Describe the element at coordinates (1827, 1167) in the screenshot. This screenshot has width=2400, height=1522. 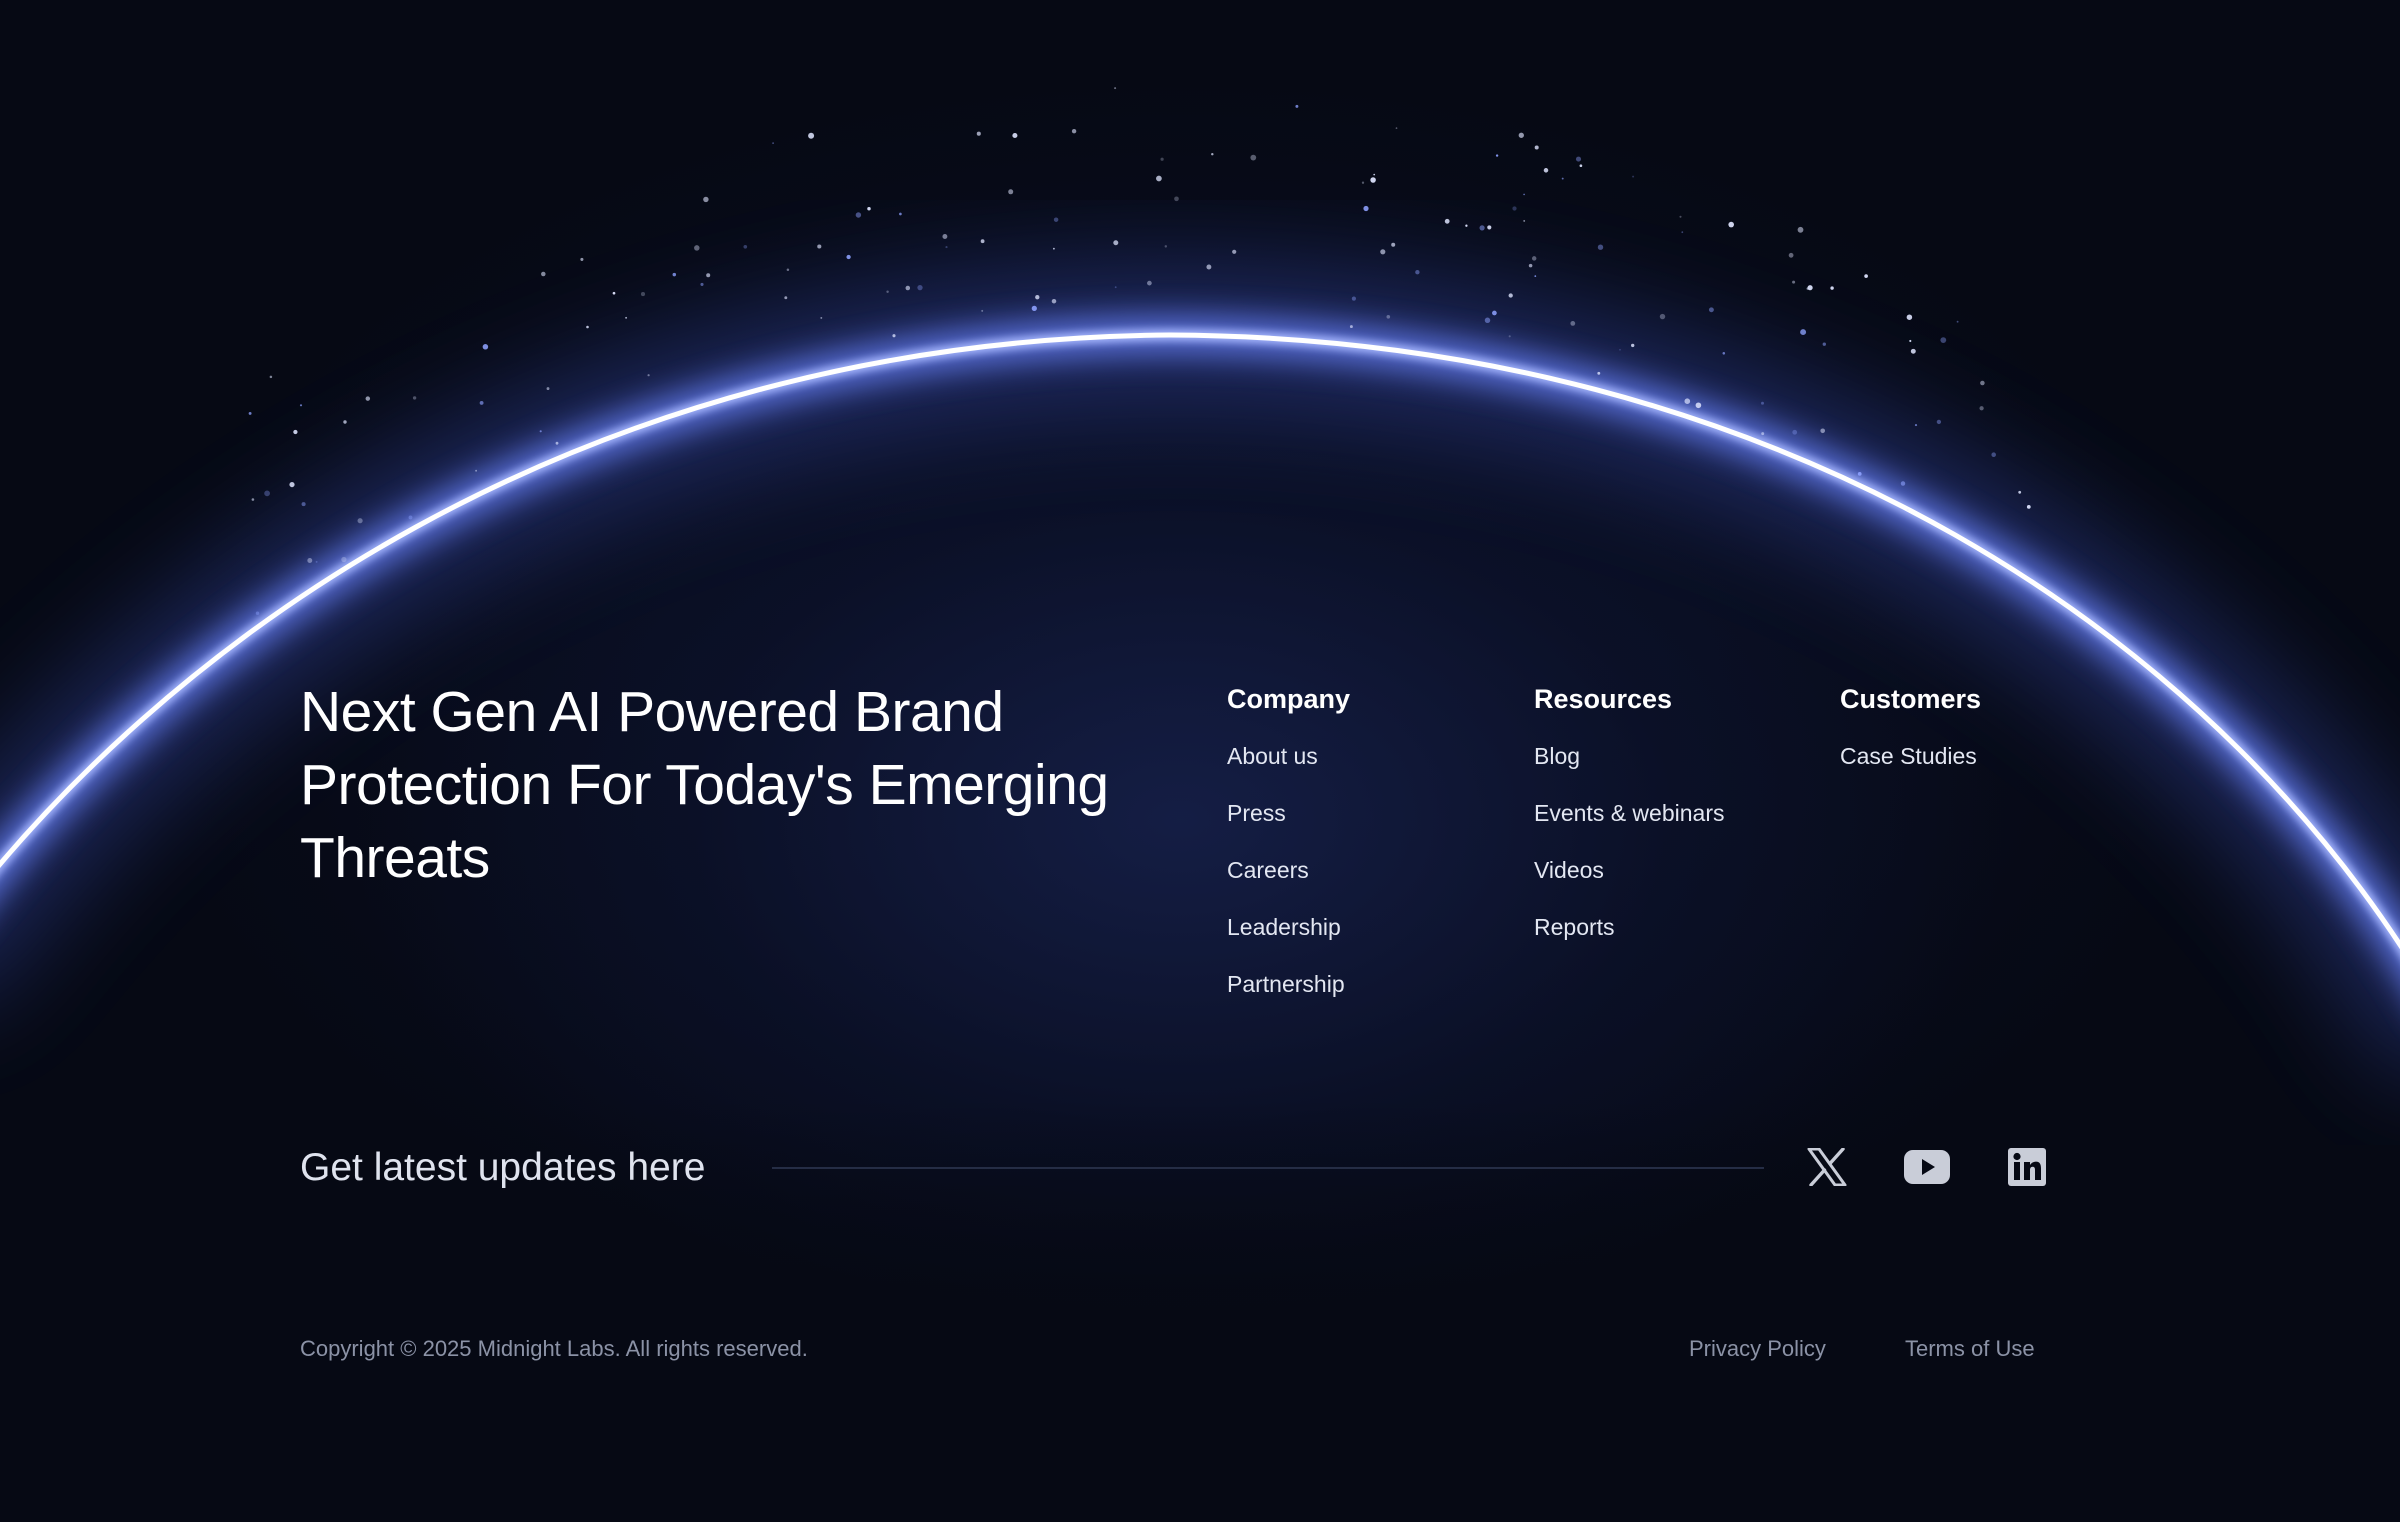
I see `x-icon` at that location.